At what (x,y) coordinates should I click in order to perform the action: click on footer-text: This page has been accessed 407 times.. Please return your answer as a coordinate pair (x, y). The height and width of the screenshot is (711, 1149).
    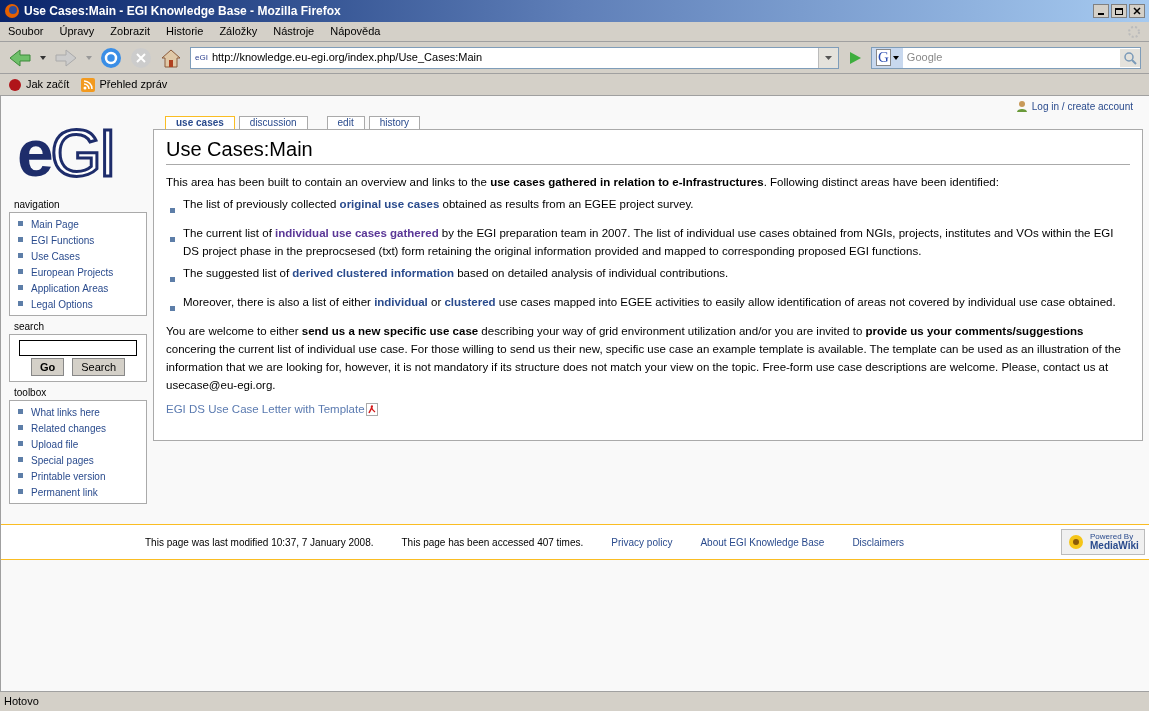
    Looking at the image, I should click on (492, 542).